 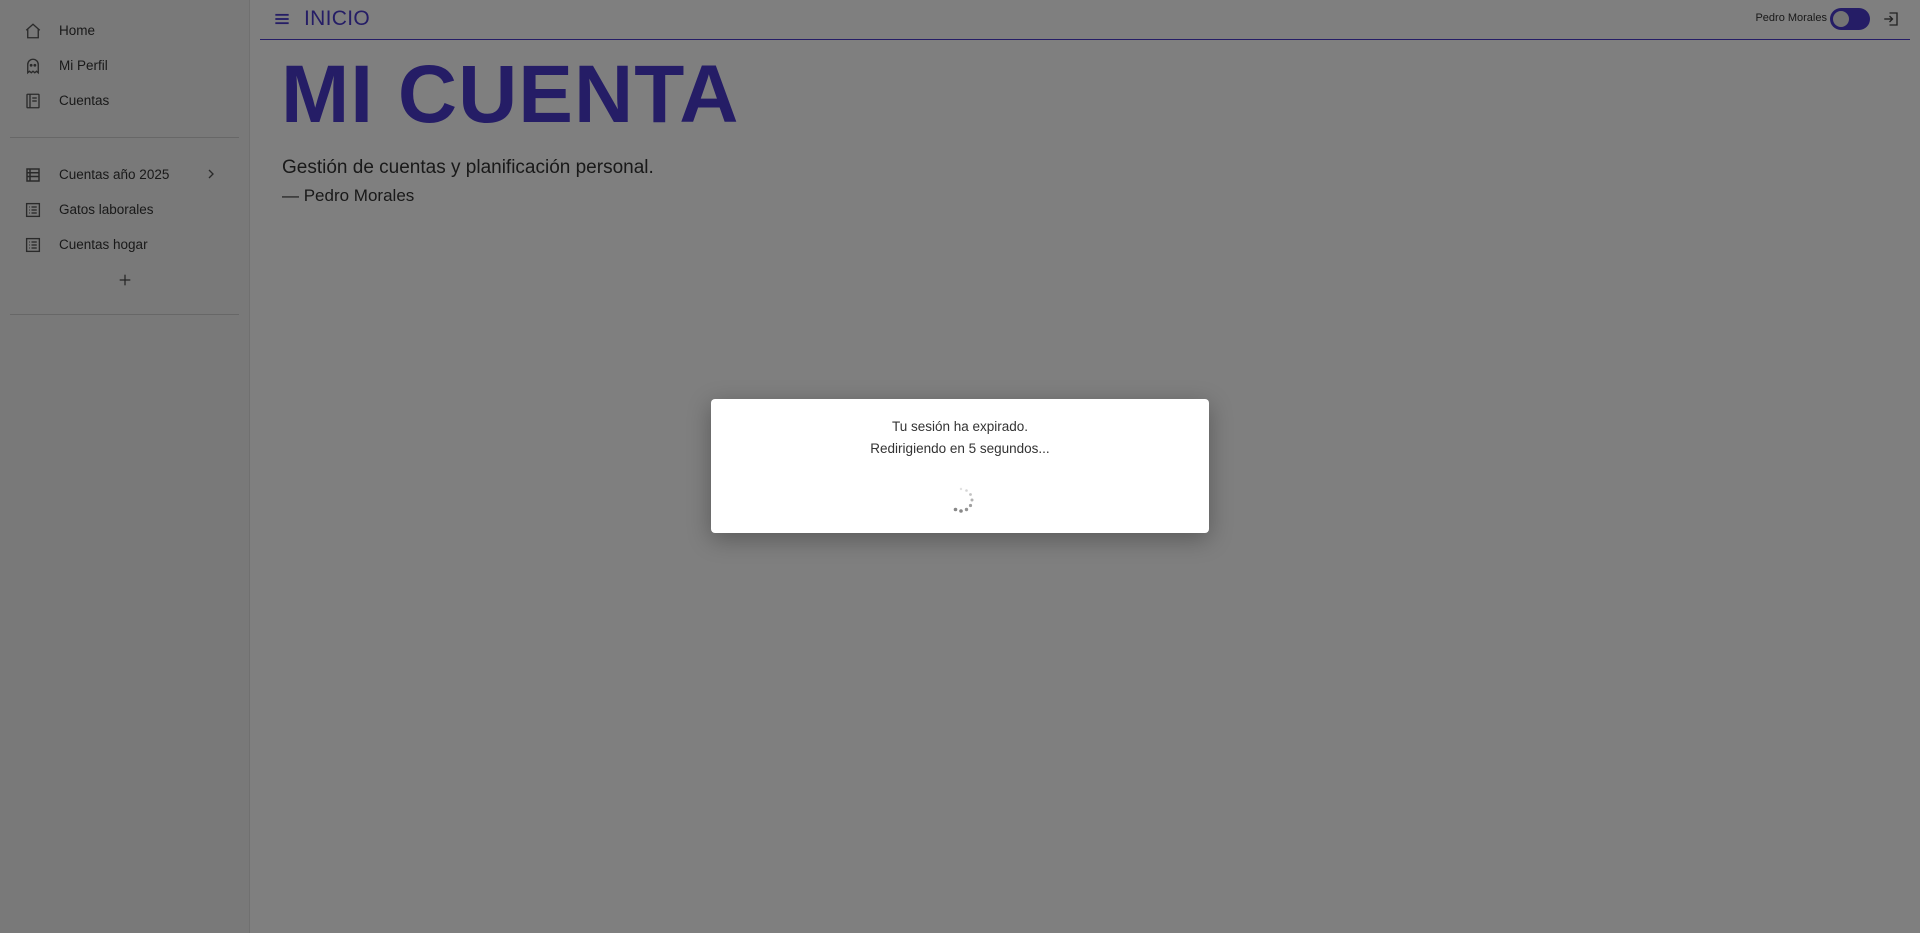 What do you see at coordinates (963, 500) in the screenshot?
I see `loading-spinner-icon` at bounding box center [963, 500].